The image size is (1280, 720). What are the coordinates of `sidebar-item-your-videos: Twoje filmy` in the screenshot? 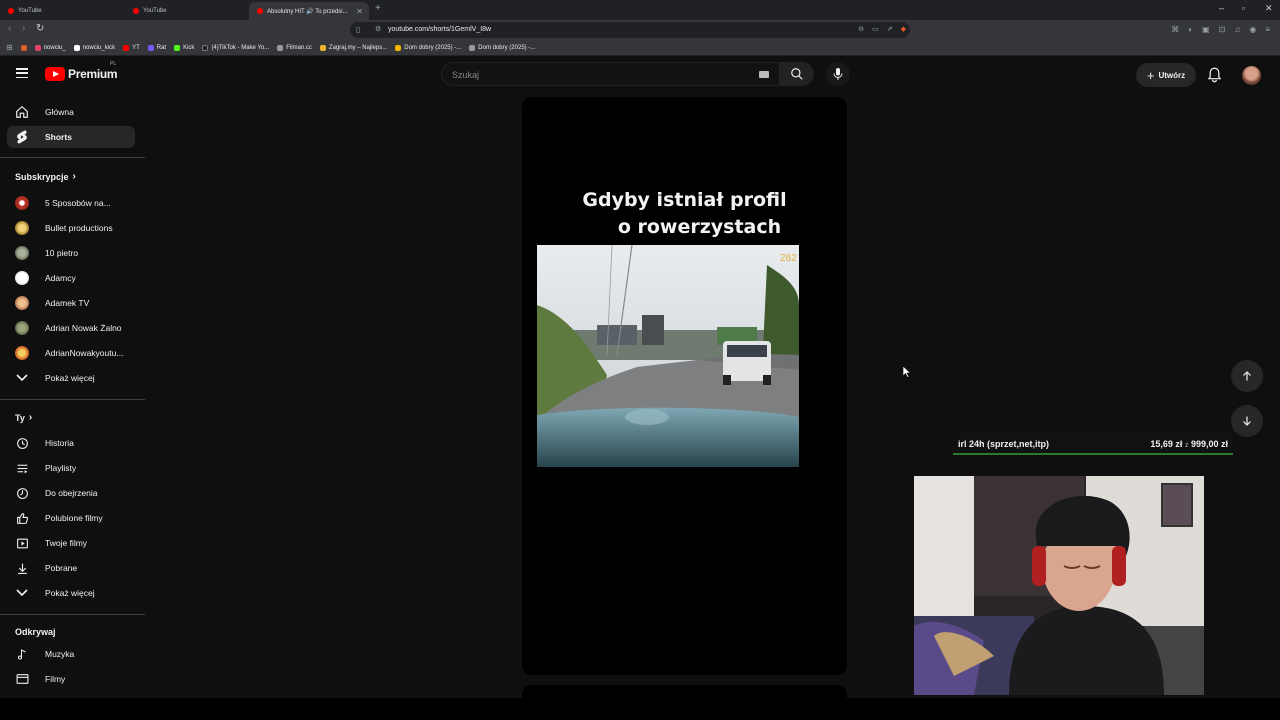 It's located at (71, 543).